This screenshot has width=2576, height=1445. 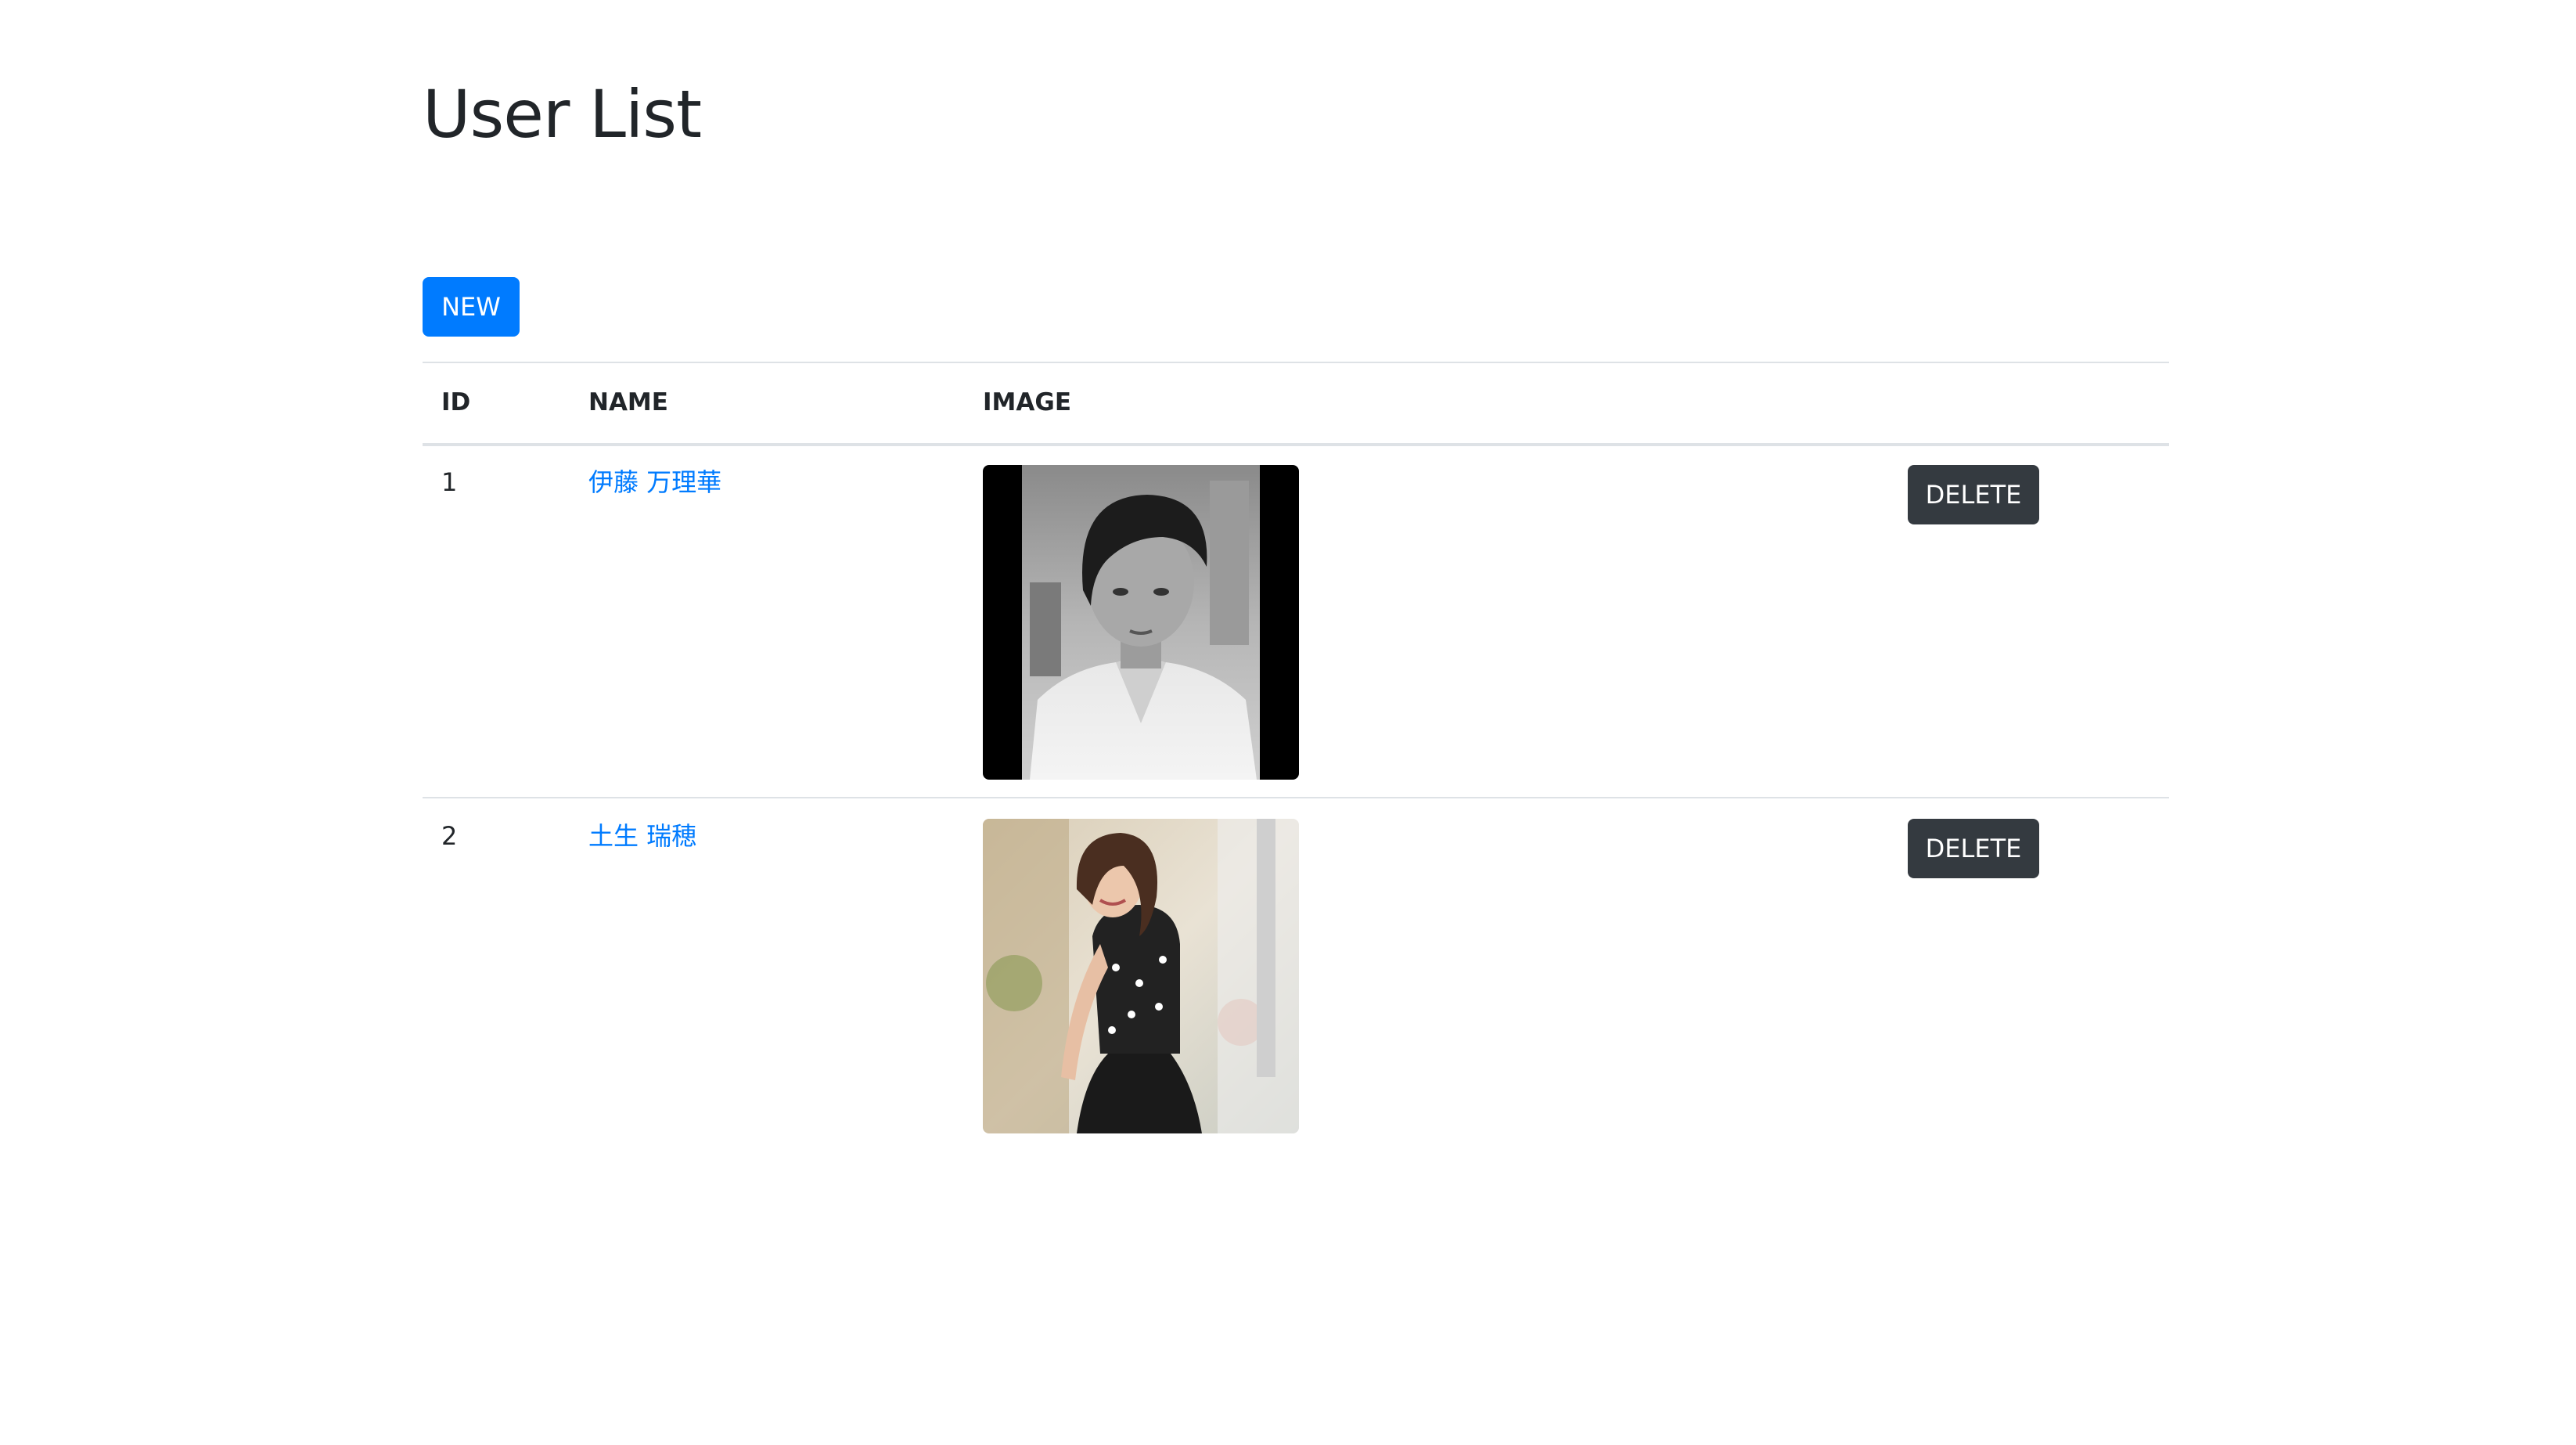 I want to click on page-title: User List, so click(x=562, y=114).